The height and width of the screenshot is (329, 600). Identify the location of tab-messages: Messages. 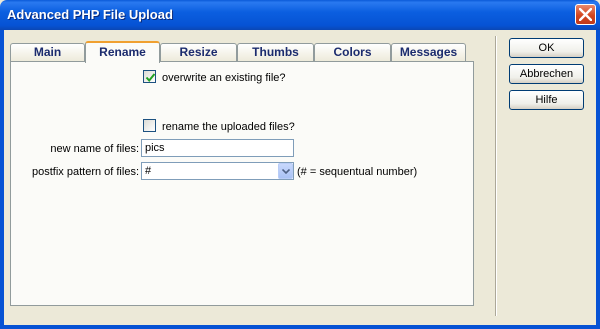
(428, 52).